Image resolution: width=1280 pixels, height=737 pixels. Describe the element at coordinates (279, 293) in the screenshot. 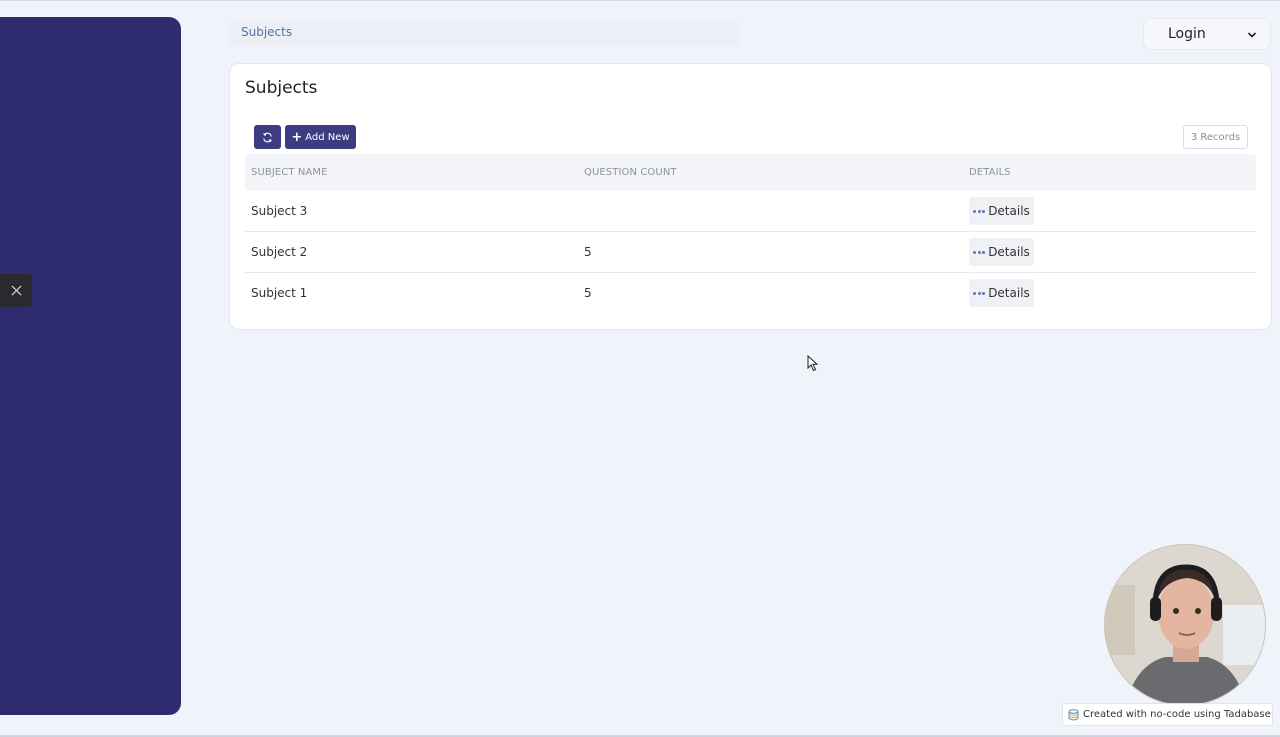

I see `subject-name-cell: Subject 1` at that location.